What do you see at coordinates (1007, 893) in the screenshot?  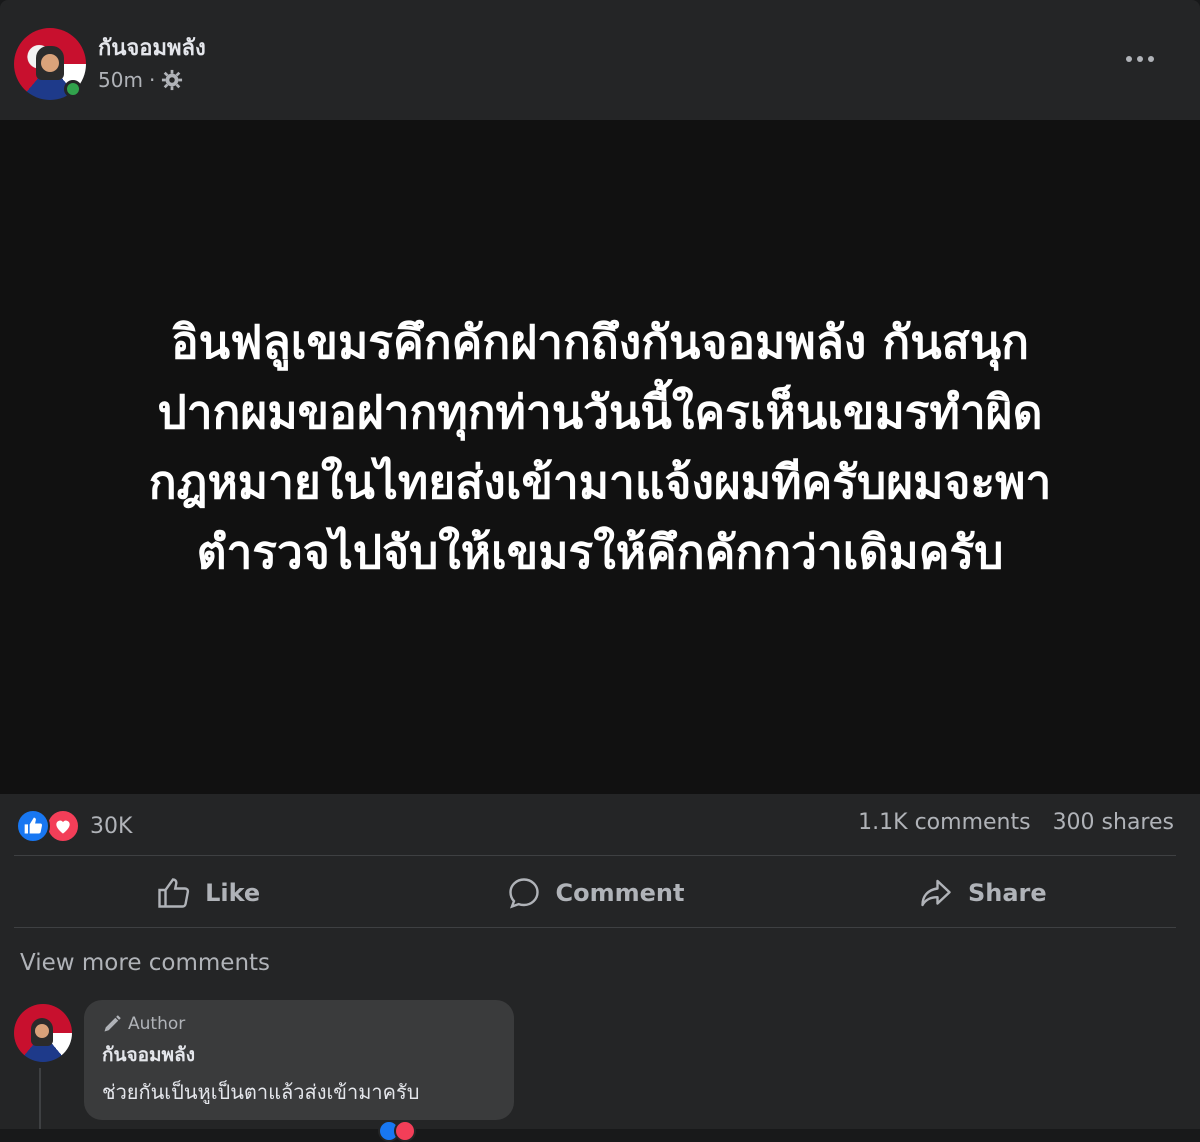 I see `share-label: Share` at bounding box center [1007, 893].